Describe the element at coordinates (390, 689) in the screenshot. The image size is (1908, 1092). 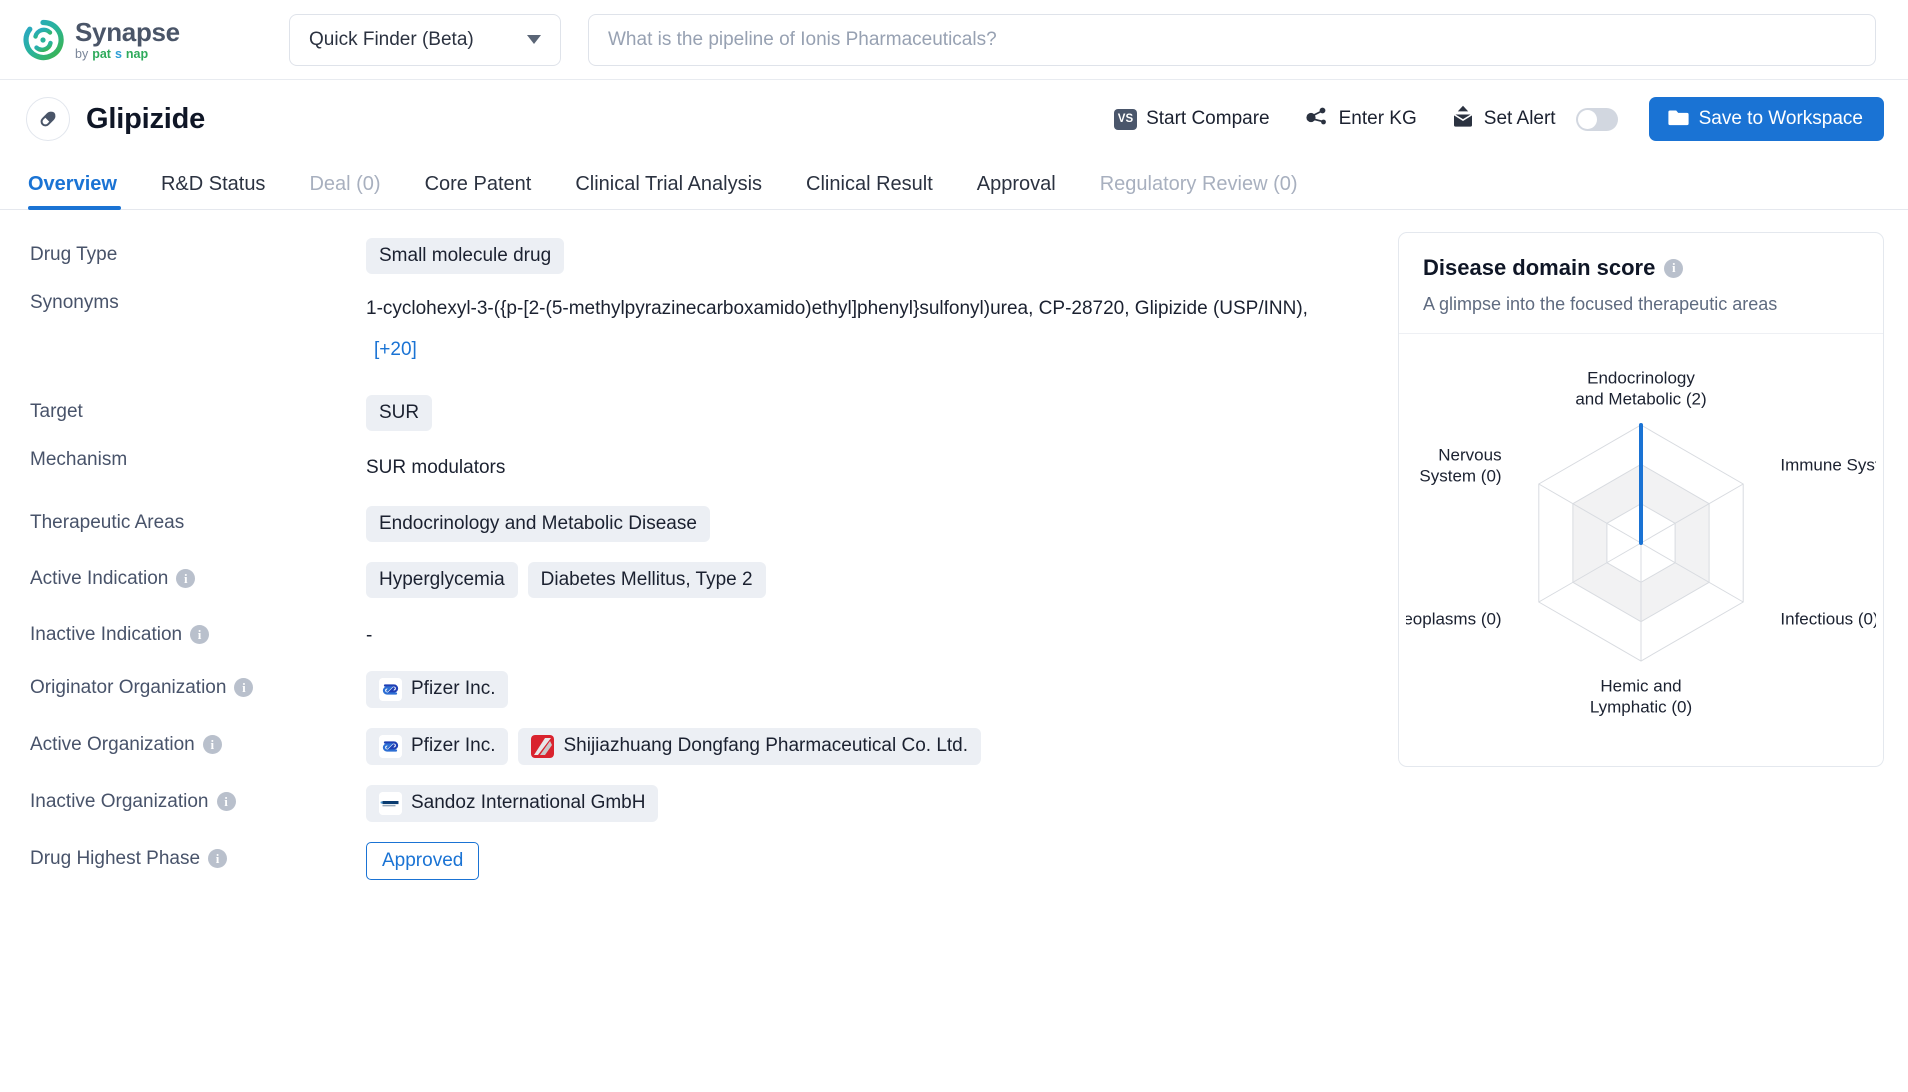
I see `pfizer-logo-icon` at that location.